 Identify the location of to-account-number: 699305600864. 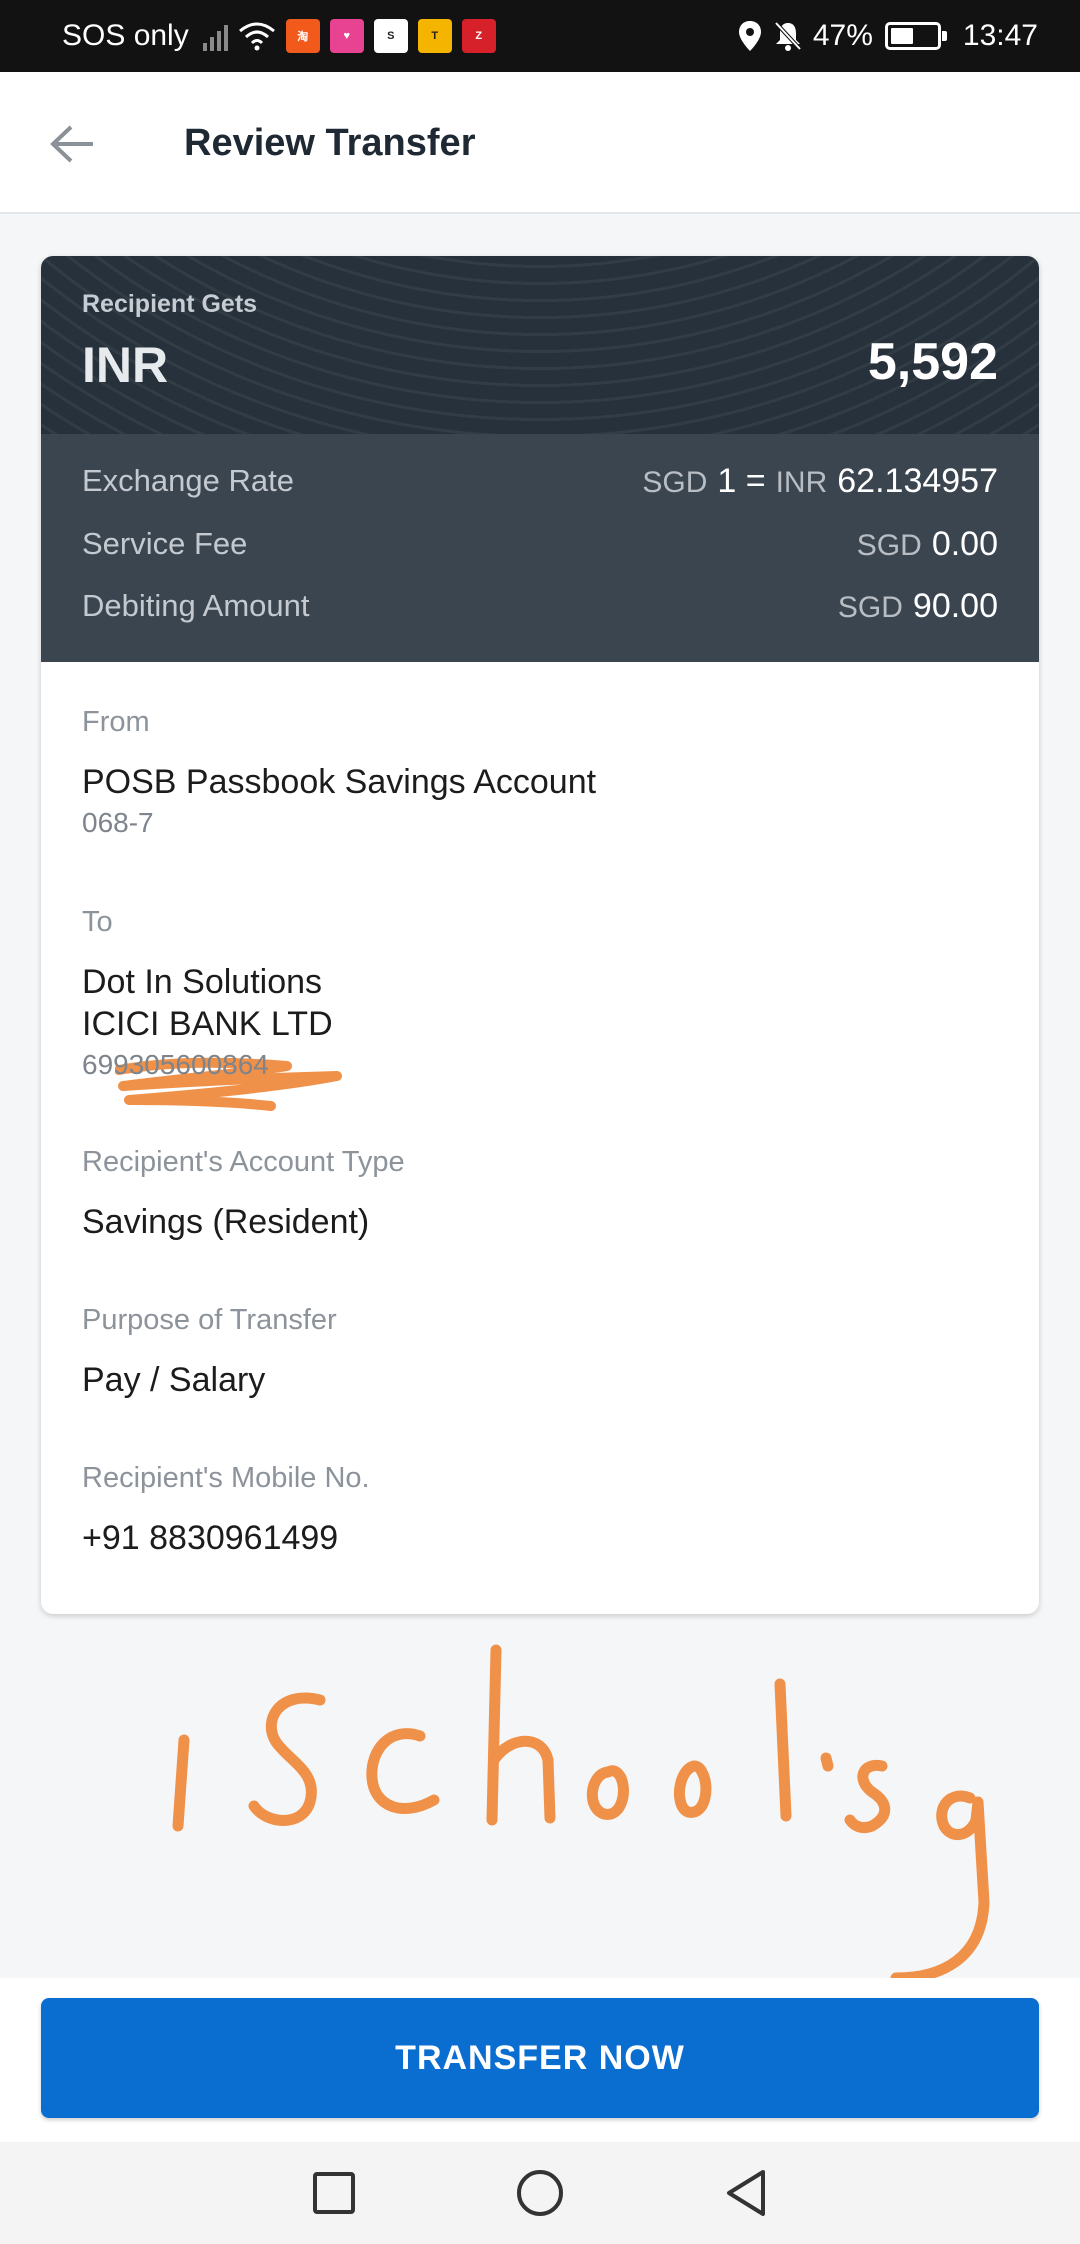
(175, 1064).